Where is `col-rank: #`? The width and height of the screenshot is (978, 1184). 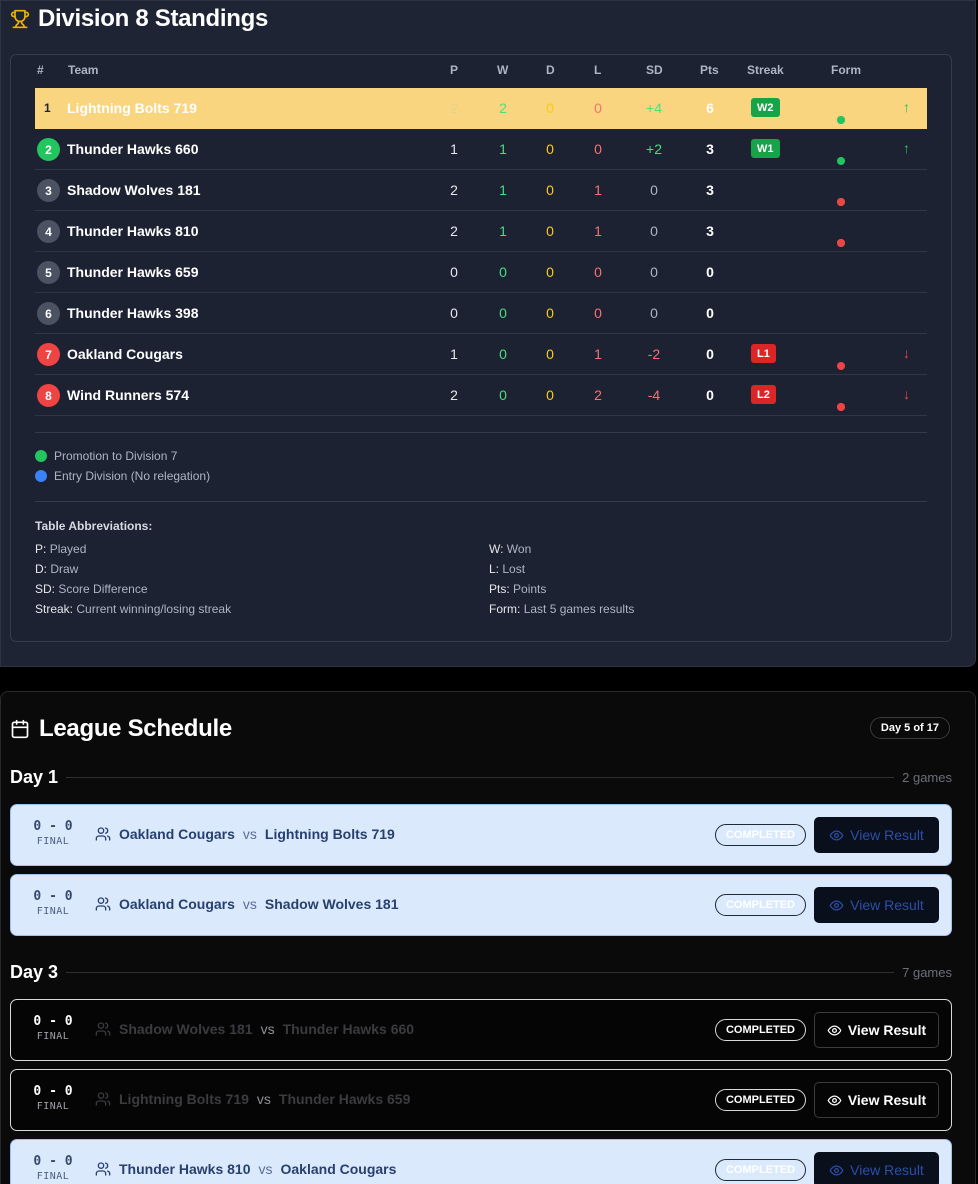
col-rank: # is located at coordinates (40, 70).